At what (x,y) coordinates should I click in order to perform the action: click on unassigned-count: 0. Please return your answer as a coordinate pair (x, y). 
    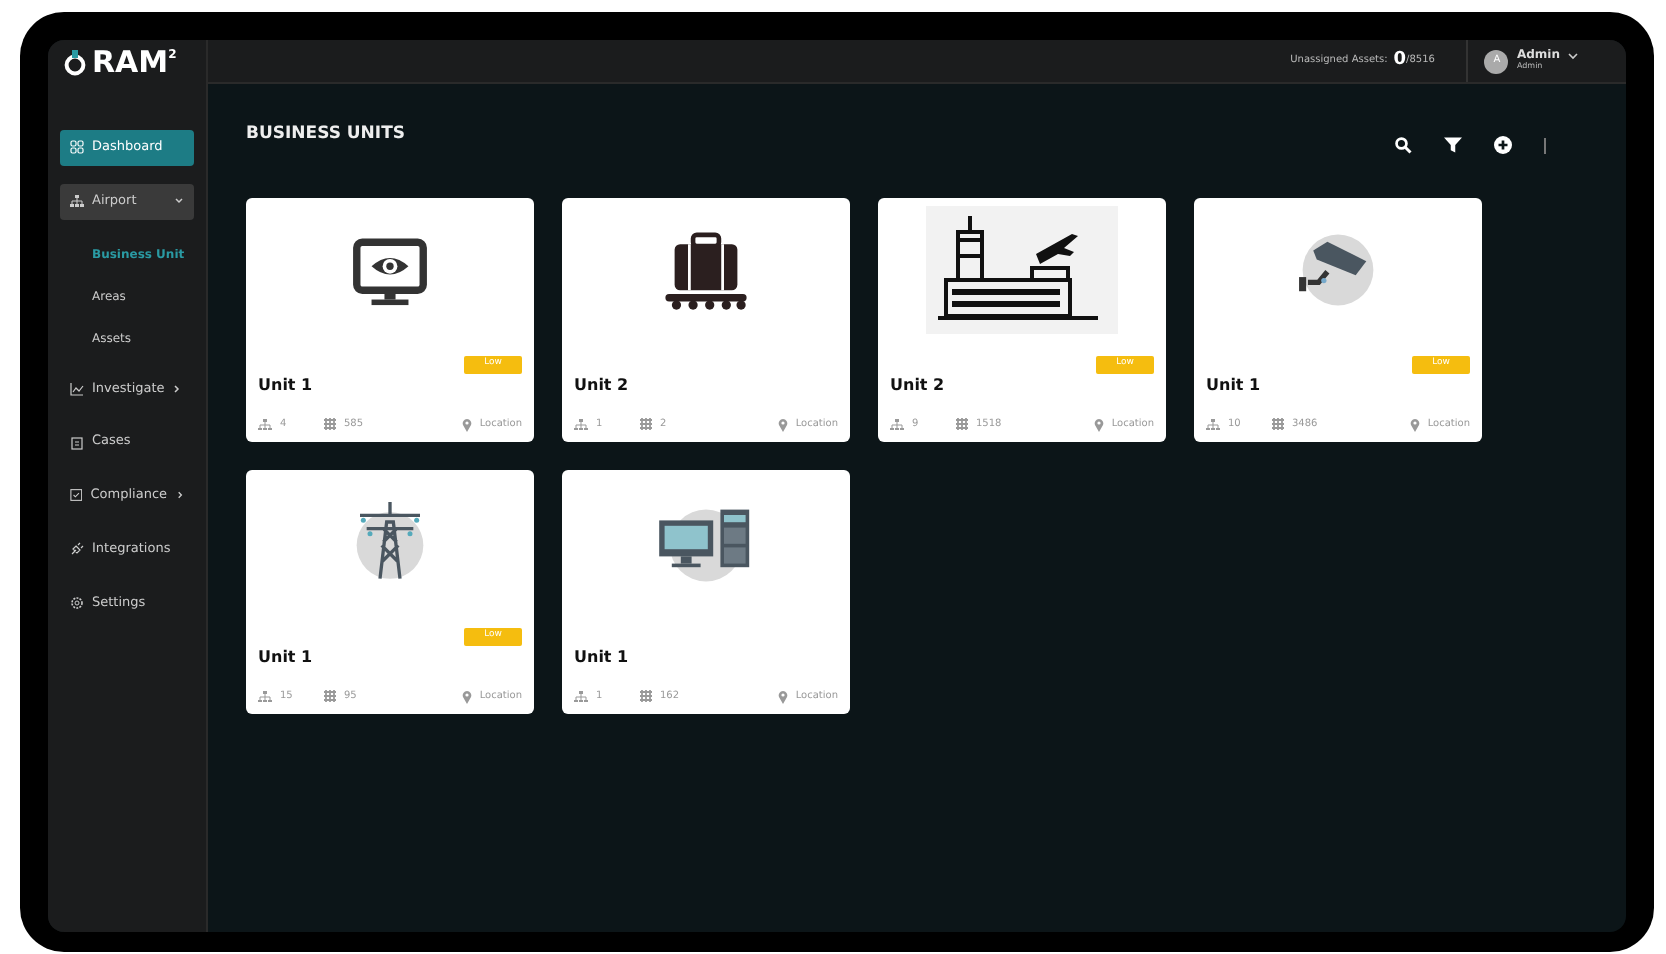
    Looking at the image, I should click on (1400, 60).